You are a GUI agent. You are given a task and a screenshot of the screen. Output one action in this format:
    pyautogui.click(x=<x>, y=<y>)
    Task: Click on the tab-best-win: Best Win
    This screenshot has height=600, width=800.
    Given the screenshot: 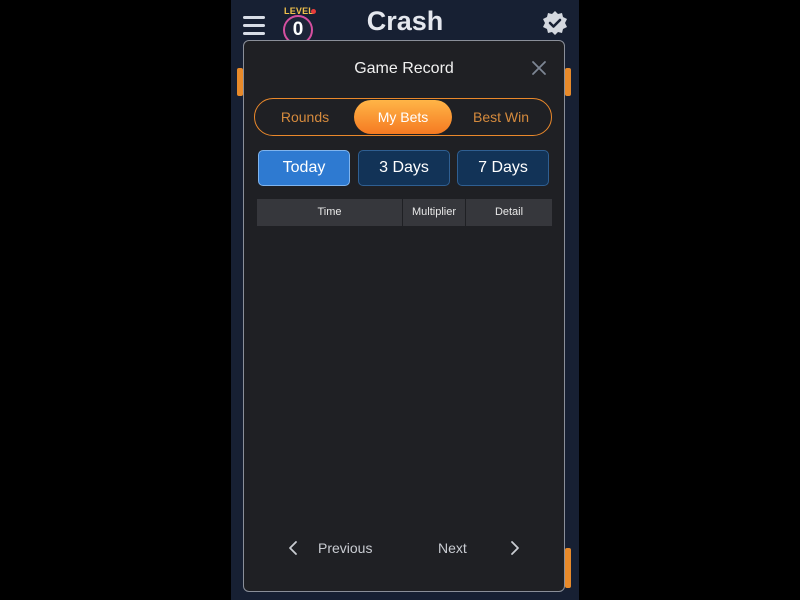 What is the action you would take?
    pyautogui.click(x=501, y=117)
    